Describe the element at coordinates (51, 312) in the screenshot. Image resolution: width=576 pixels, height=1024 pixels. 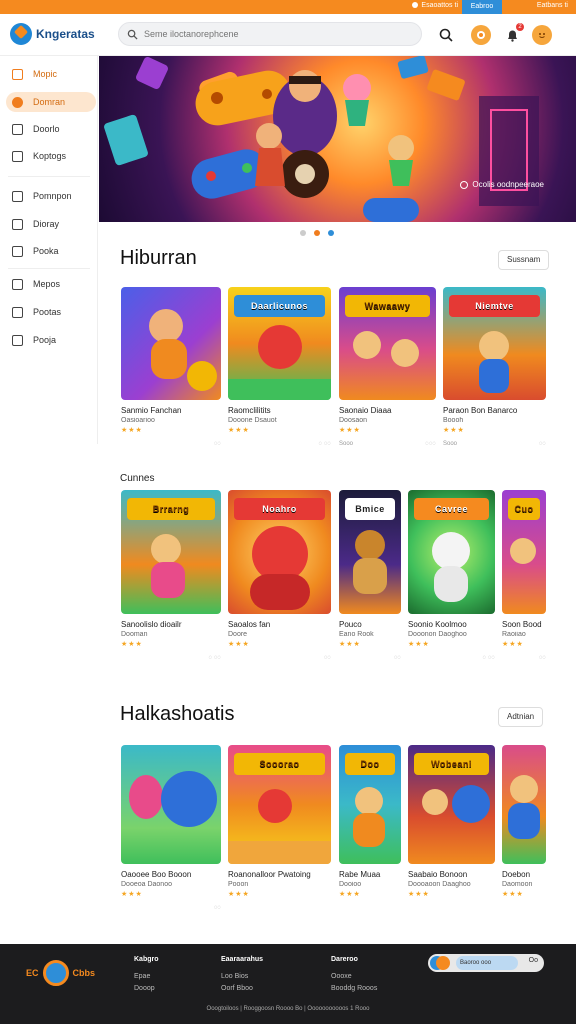
I see `sidebar-item-8: Pootas` at that location.